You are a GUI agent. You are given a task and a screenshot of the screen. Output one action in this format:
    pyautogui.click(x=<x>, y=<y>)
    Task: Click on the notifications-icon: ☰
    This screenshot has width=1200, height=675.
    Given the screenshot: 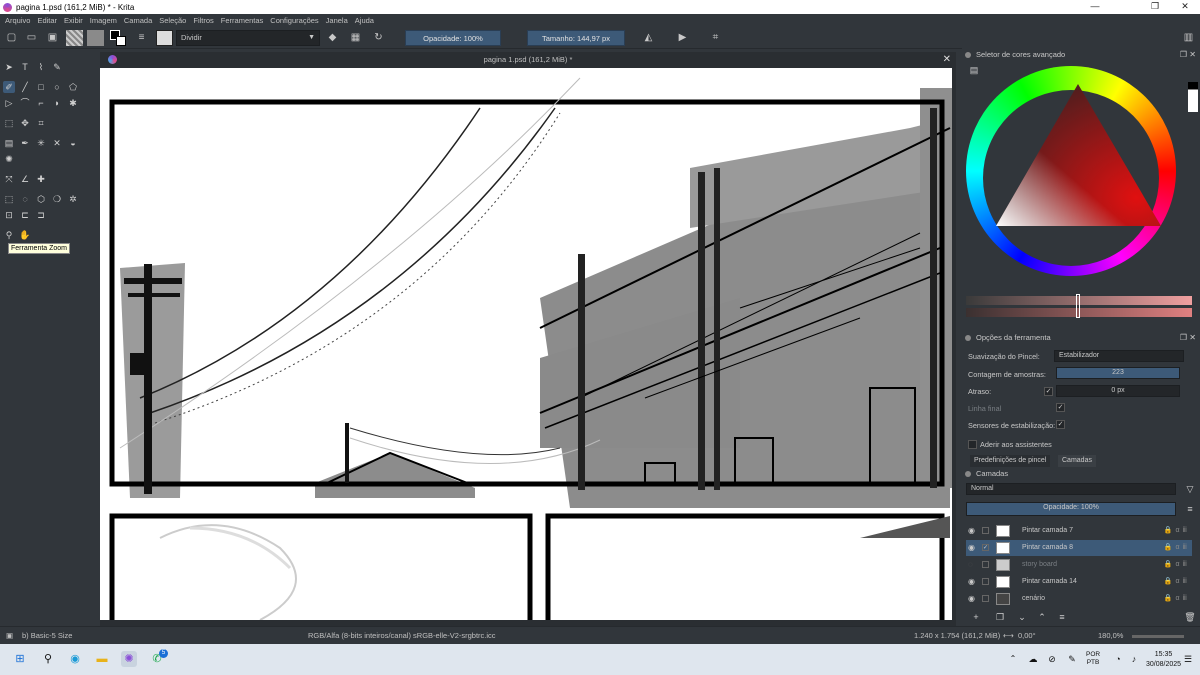 What is the action you would take?
    pyautogui.click(x=1188, y=659)
    